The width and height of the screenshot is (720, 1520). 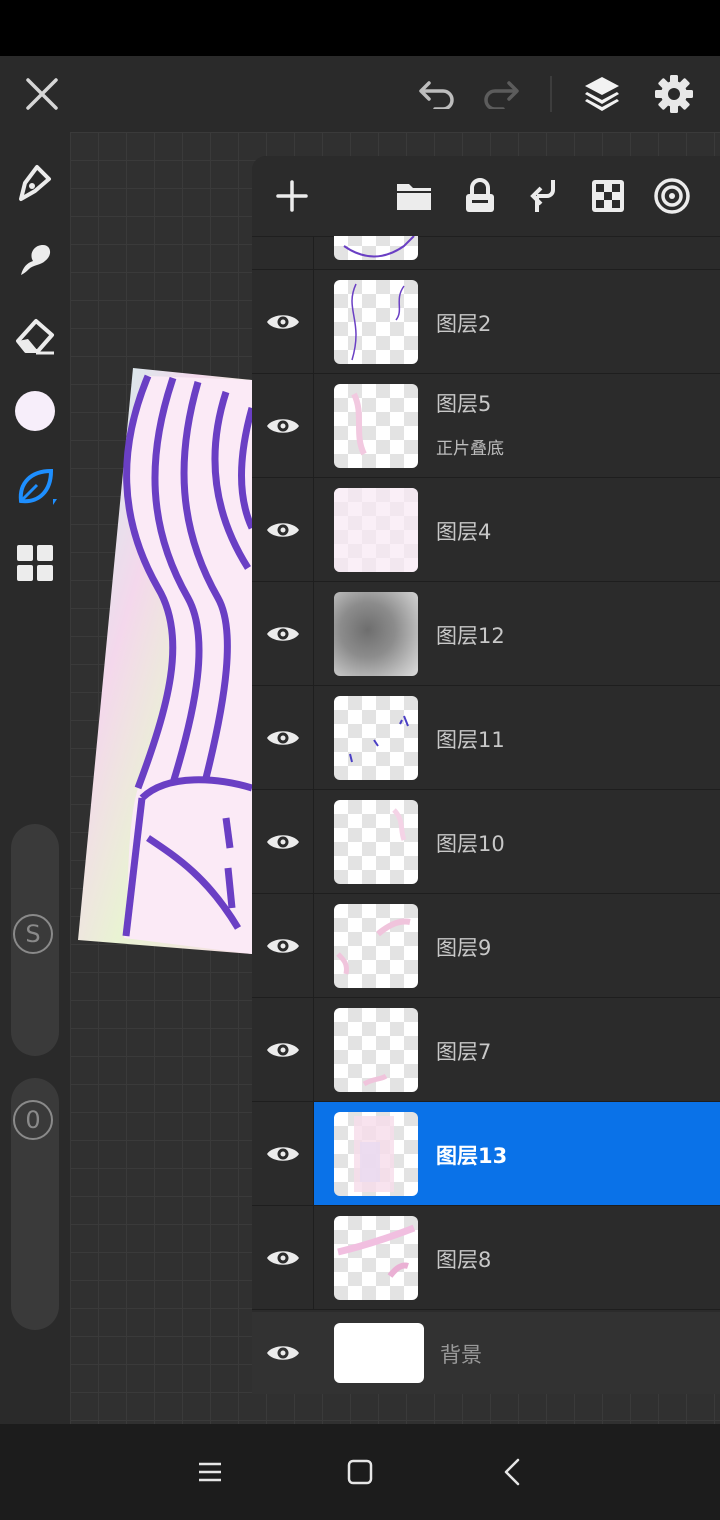 What do you see at coordinates (360, 28) in the screenshot?
I see `status-bar` at bounding box center [360, 28].